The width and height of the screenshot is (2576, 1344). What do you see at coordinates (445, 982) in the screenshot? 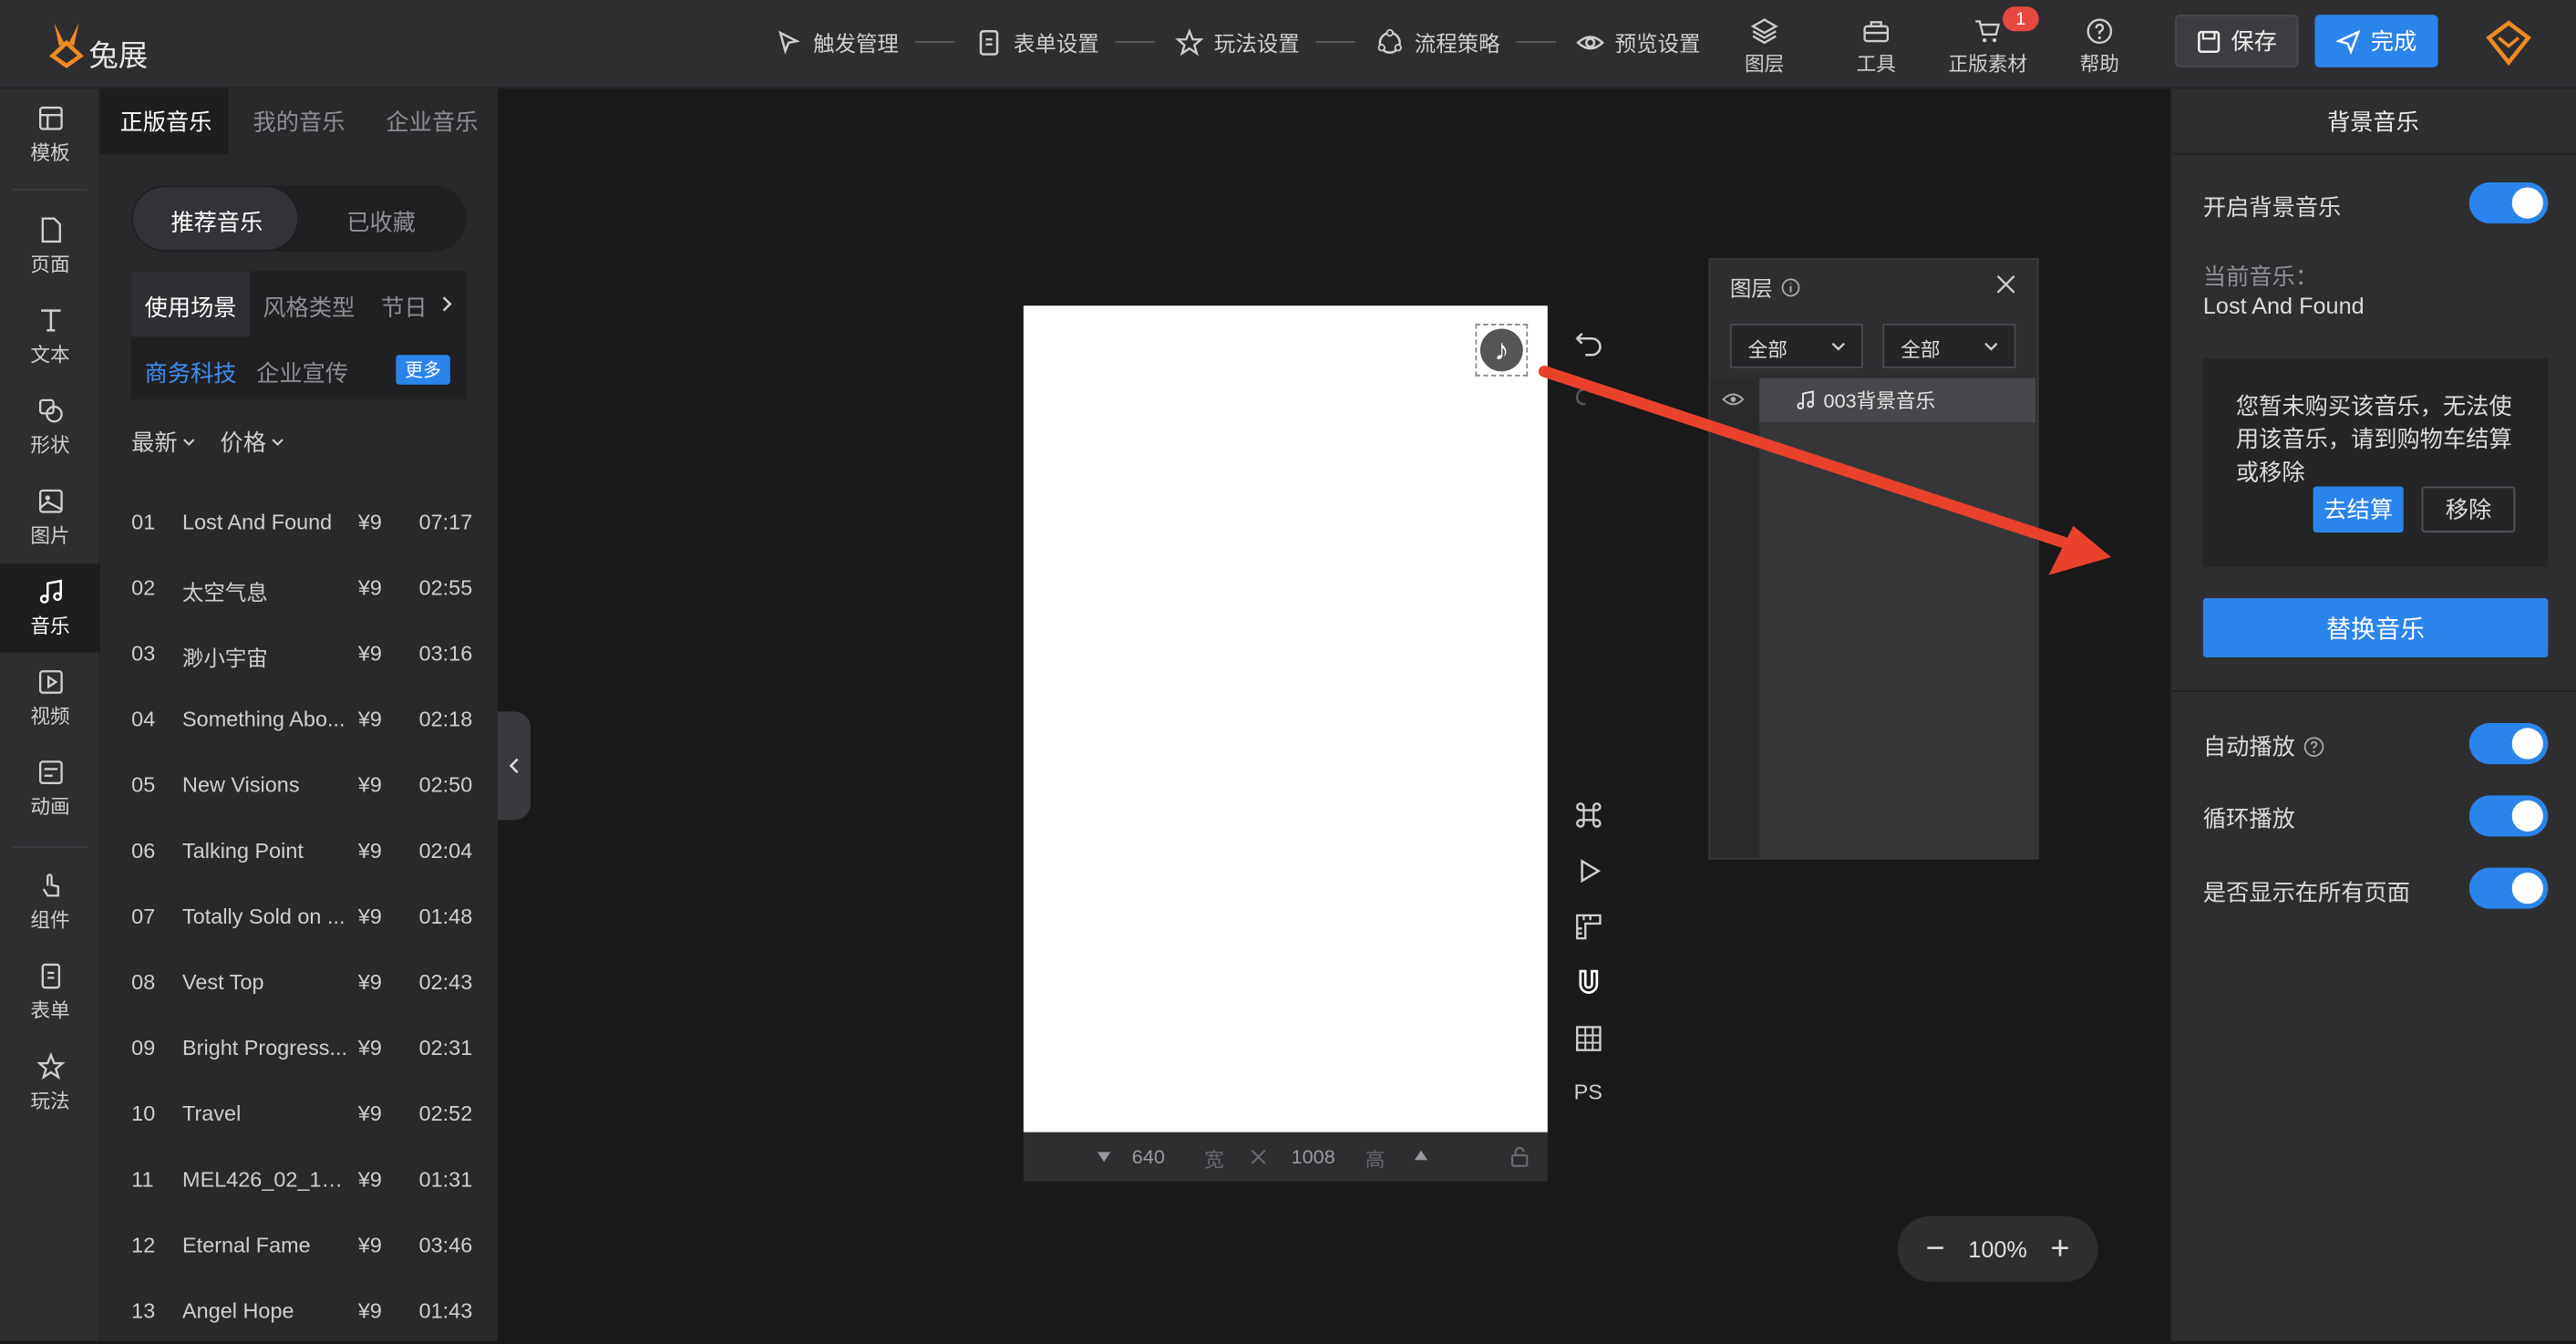
I see `track-duration: 02:43` at bounding box center [445, 982].